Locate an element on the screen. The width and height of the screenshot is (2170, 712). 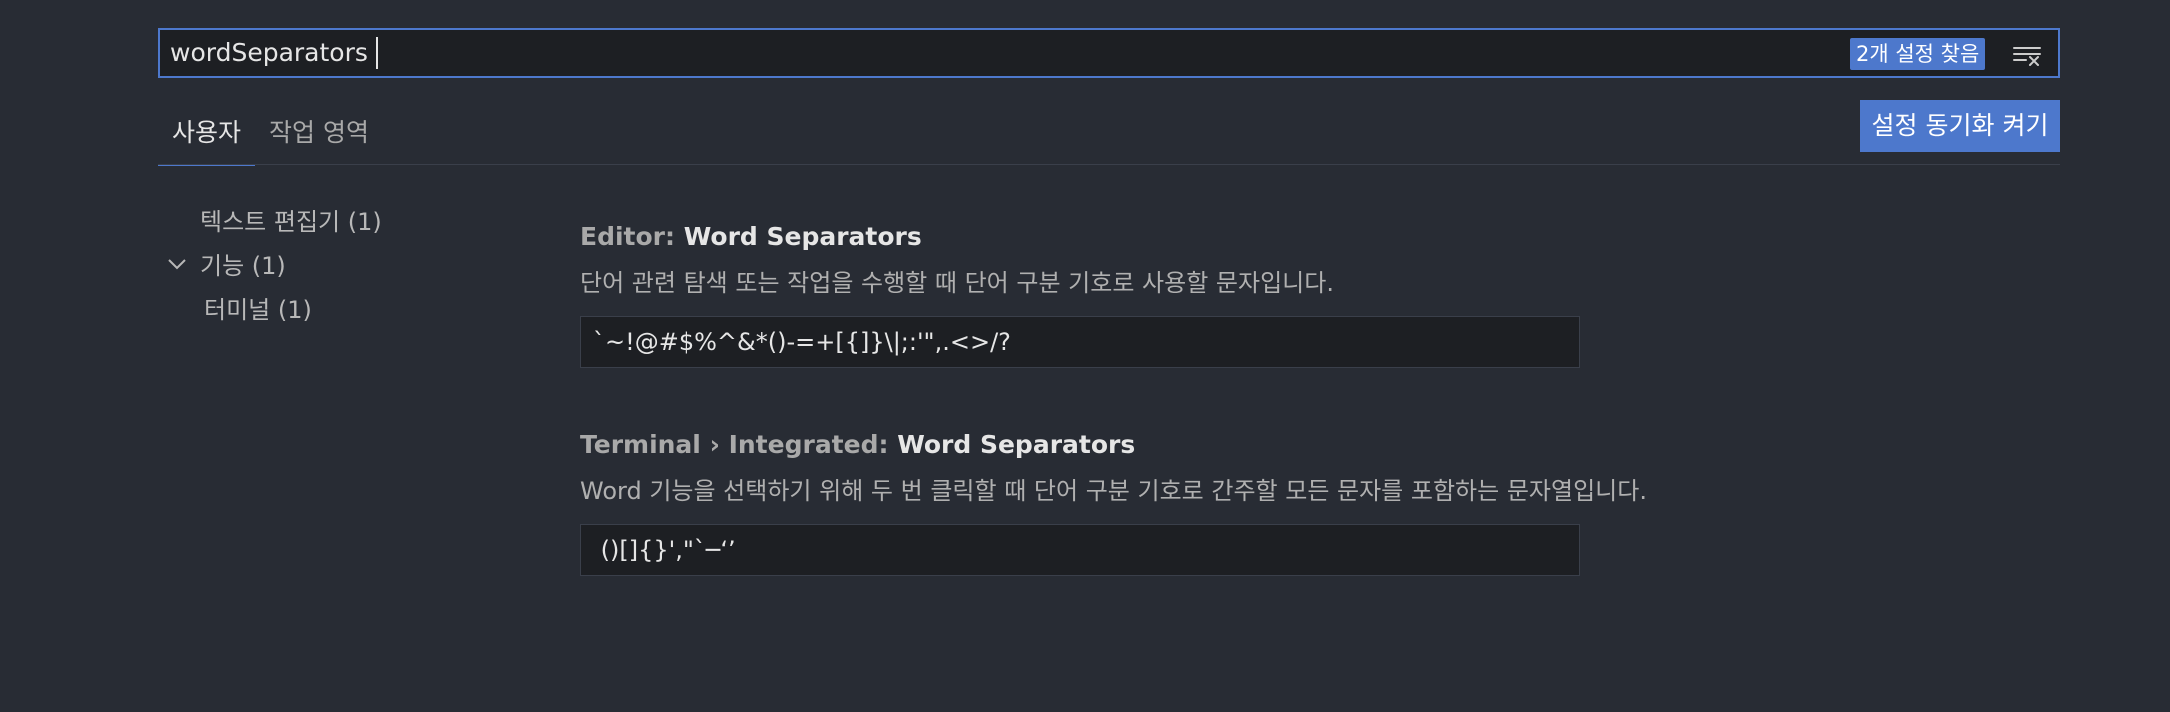
toc-item-label: 텍스트 편집기 (1) is located at coordinates (291, 222).